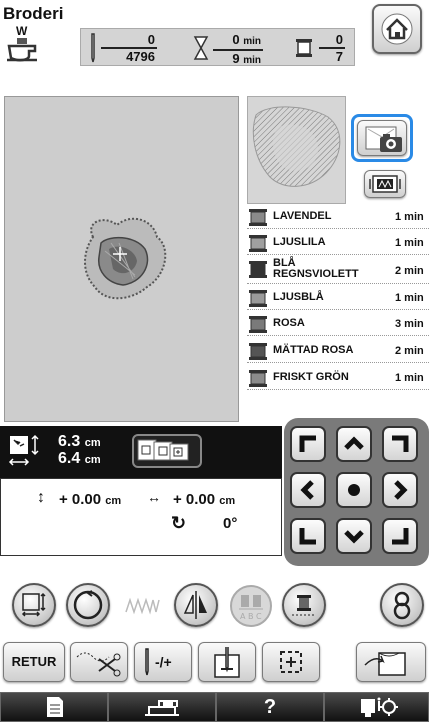 The height and width of the screenshot is (722, 429). I want to click on hourglass-icon, so click(201, 48).